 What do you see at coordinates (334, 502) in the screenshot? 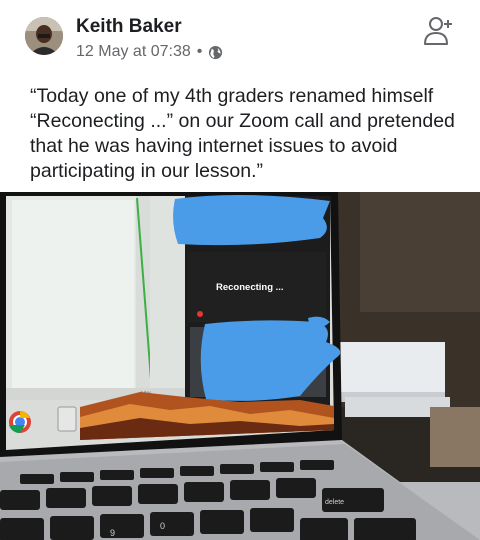
I see `key-delete-label: delete` at bounding box center [334, 502].